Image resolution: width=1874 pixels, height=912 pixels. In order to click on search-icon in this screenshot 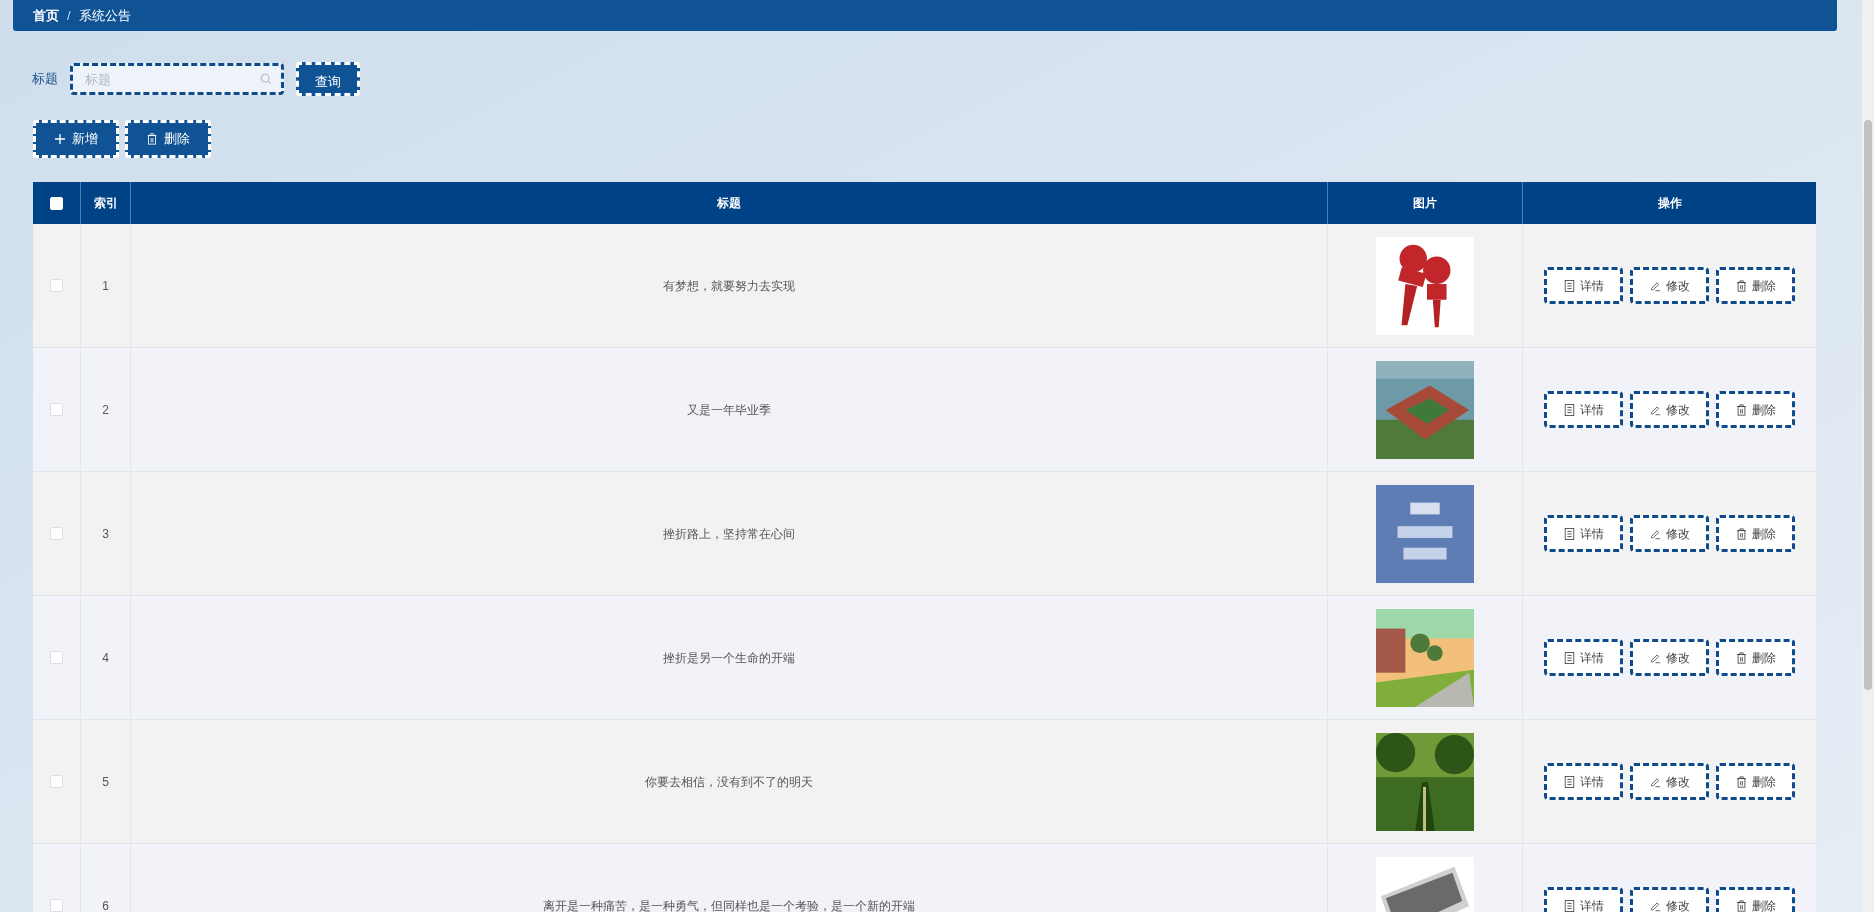, I will do `click(266, 79)`.